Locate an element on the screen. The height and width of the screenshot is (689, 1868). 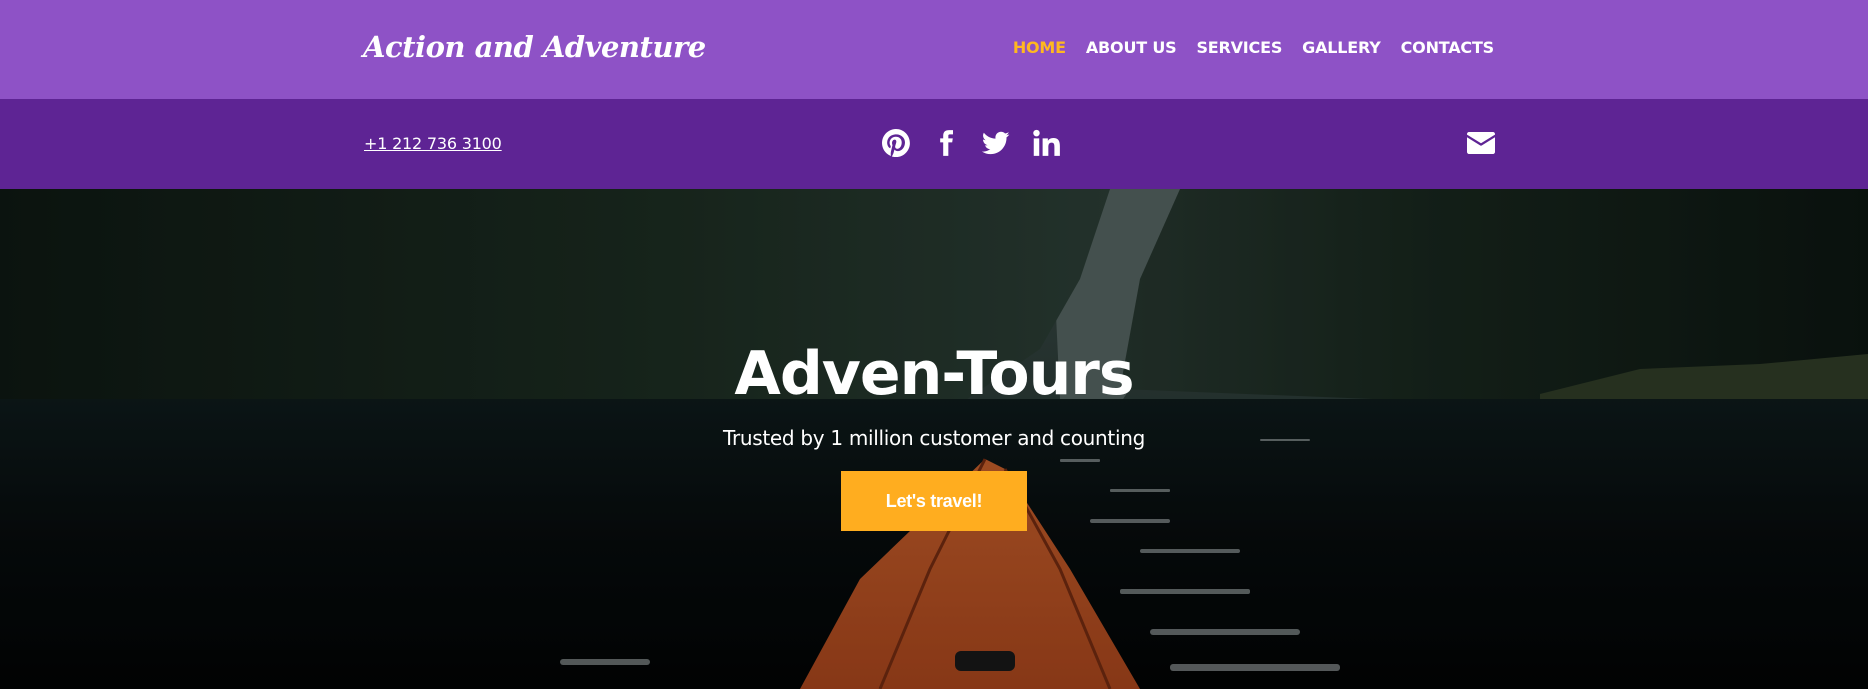
nav-about-us: ABOUT US is located at coordinates (1131, 47).